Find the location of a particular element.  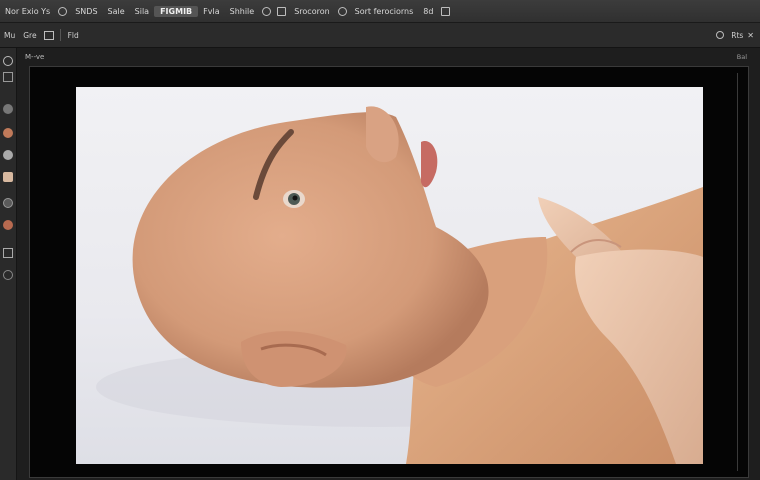

title-badge: FIGMIB is located at coordinates (176, 11).